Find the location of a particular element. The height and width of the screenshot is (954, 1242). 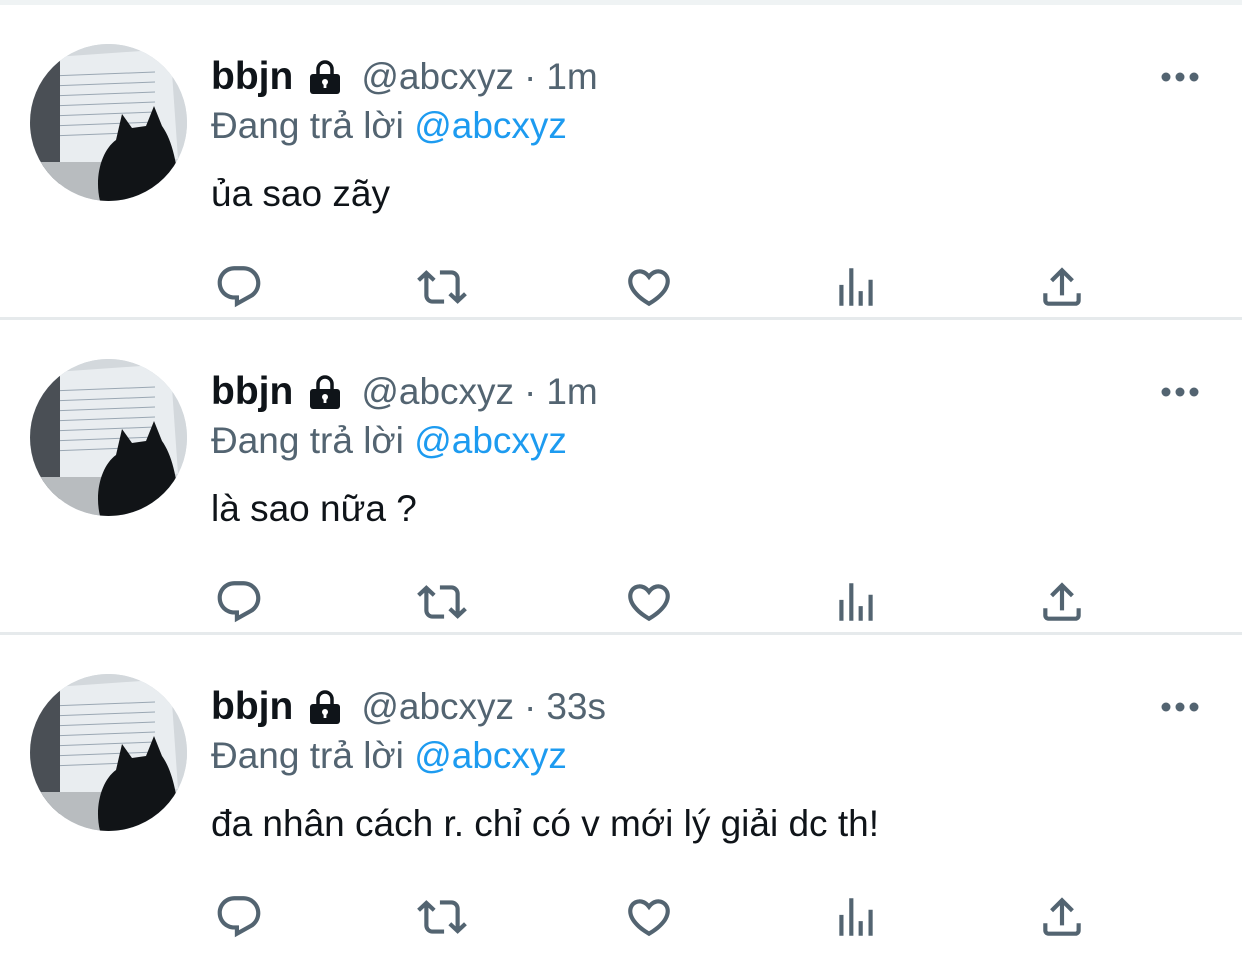

tweet-header: bbjn @abcxyz · 33s is located at coordinates (408, 707).